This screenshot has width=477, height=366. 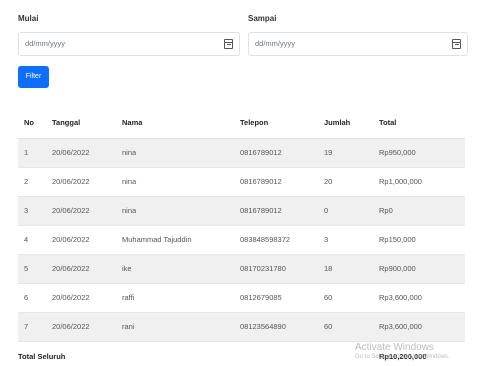 I want to click on end-date-group: Sampai dd/mm/yyyy, so click(x=358, y=35).